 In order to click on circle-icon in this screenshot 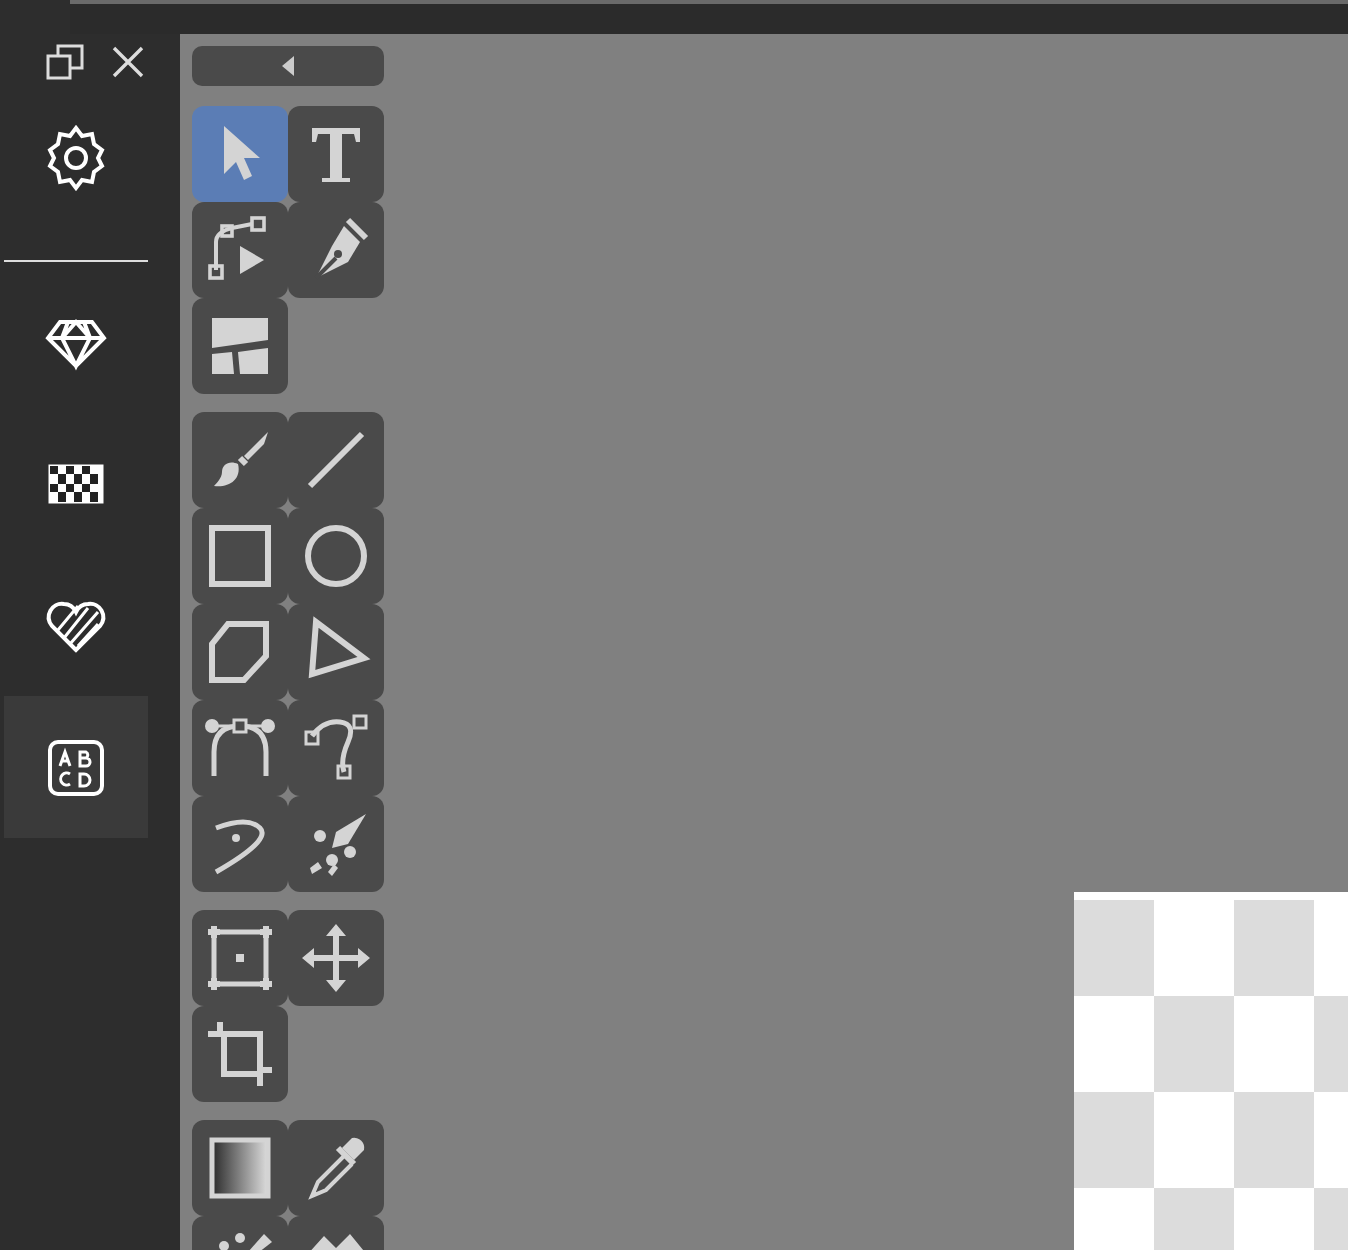, I will do `click(336, 556)`.